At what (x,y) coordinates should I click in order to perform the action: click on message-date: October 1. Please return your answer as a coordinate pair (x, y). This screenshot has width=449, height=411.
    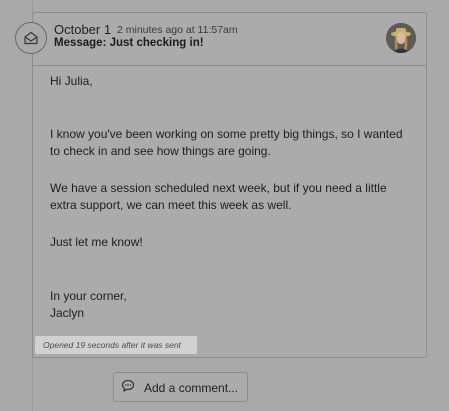
    Looking at the image, I should click on (83, 29).